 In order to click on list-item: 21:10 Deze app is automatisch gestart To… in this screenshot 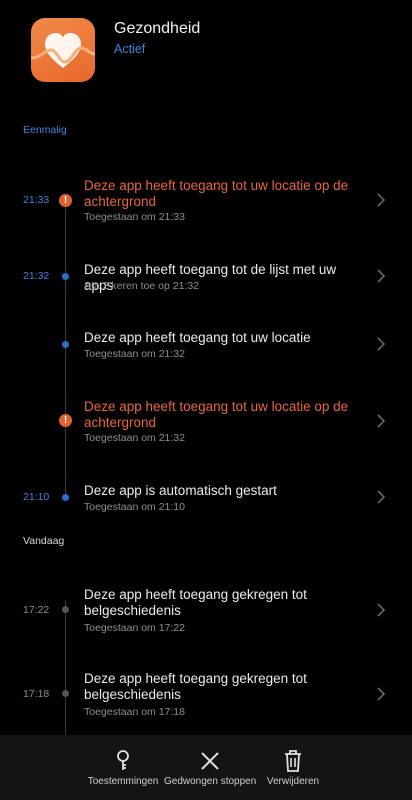, I will do `click(206, 501)`.